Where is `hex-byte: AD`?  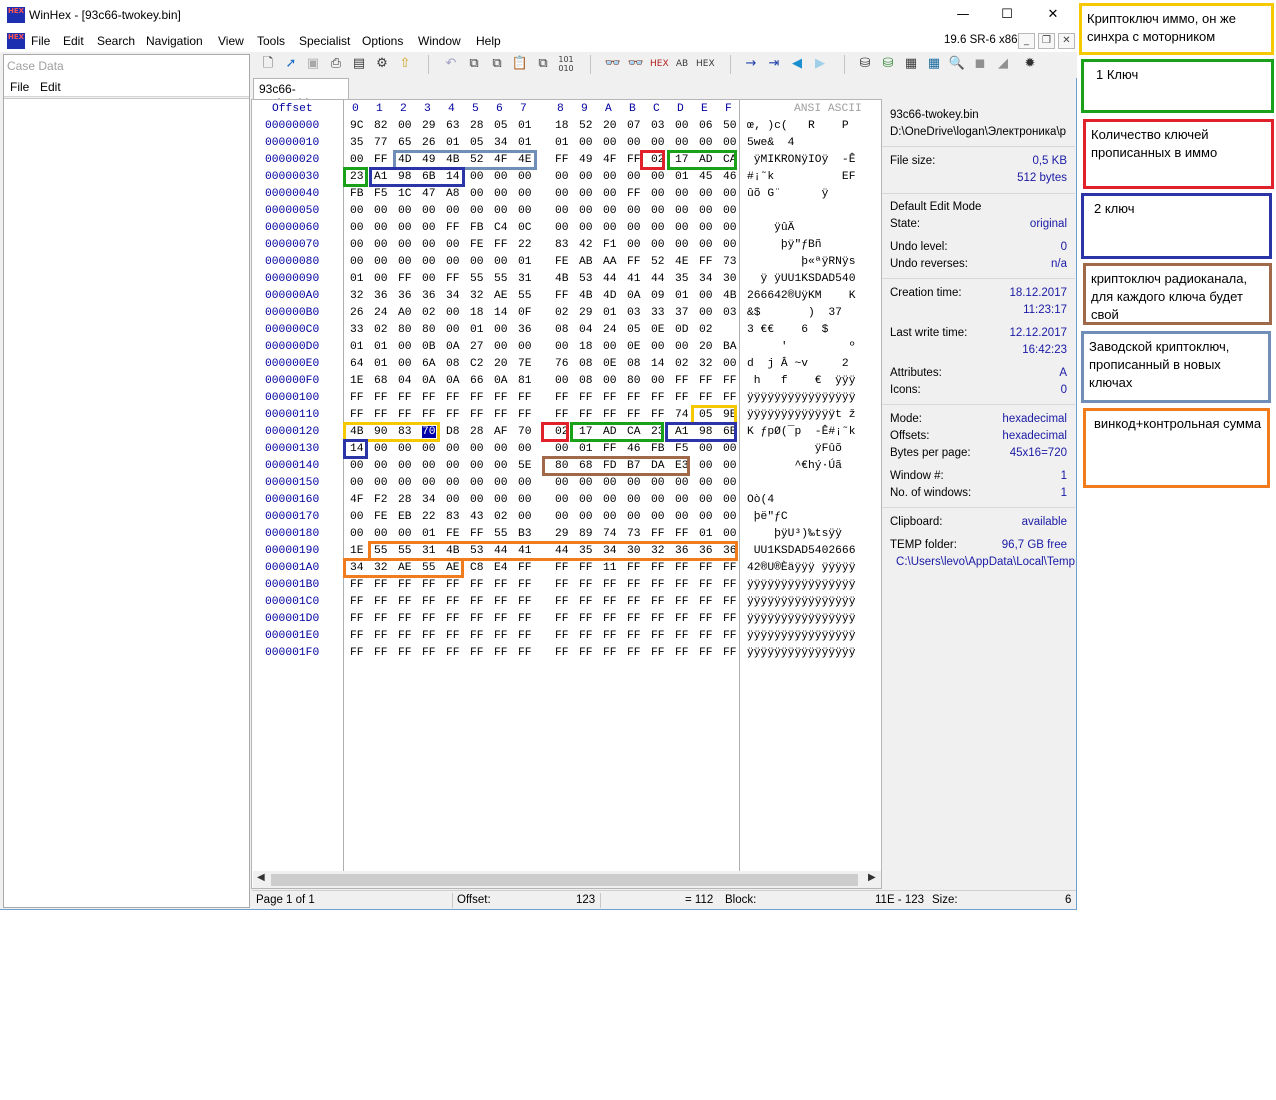
hex-byte: AD is located at coordinates (706, 160).